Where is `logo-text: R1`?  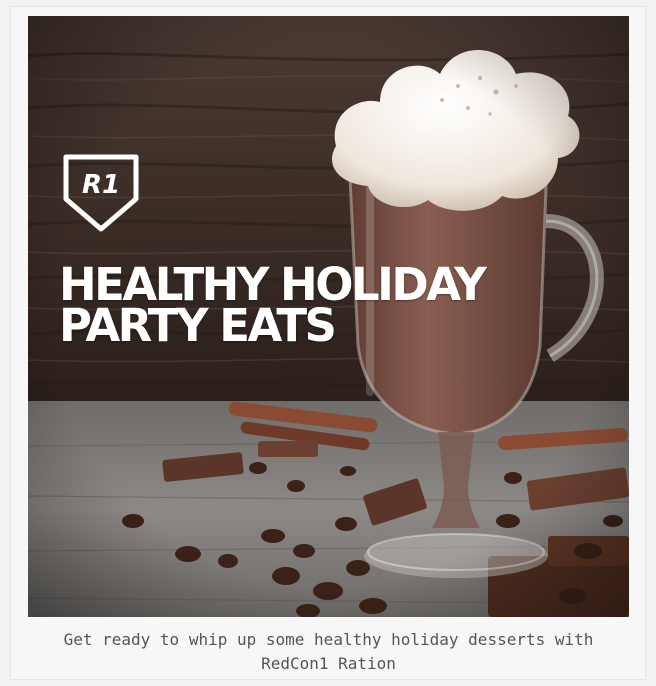 logo-text: R1 is located at coordinates (101, 185).